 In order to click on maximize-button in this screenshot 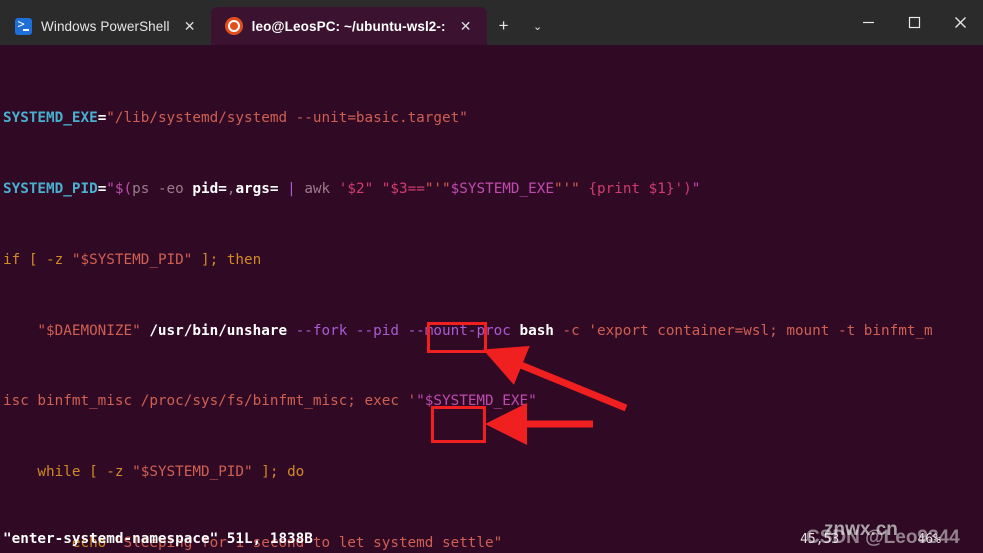, I will do `click(914, 22)`.